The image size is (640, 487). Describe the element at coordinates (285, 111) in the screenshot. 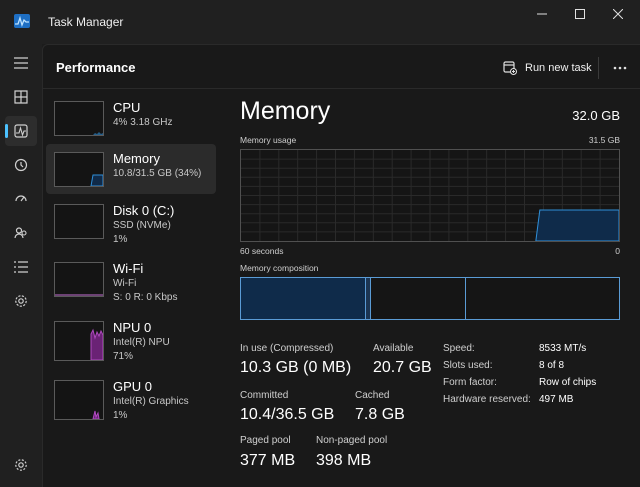

I see `detail-title: Memory` at that location.